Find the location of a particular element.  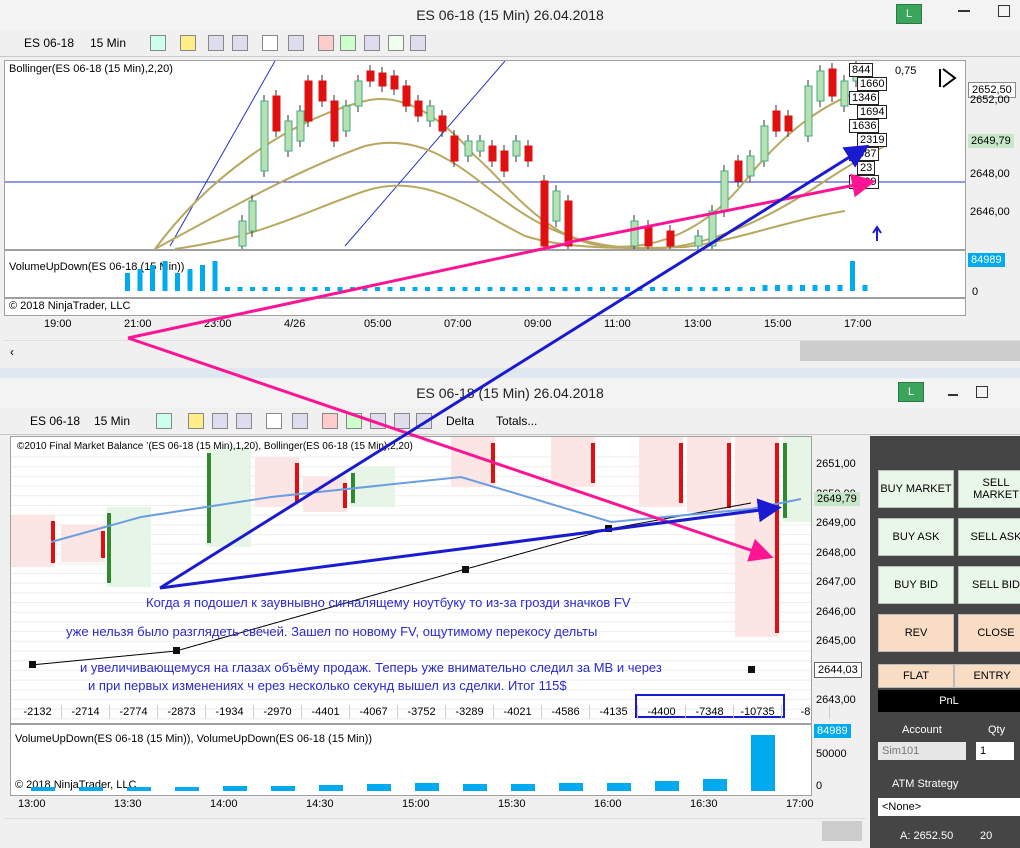

rev-button: REV is located at coordinates (916, 633).